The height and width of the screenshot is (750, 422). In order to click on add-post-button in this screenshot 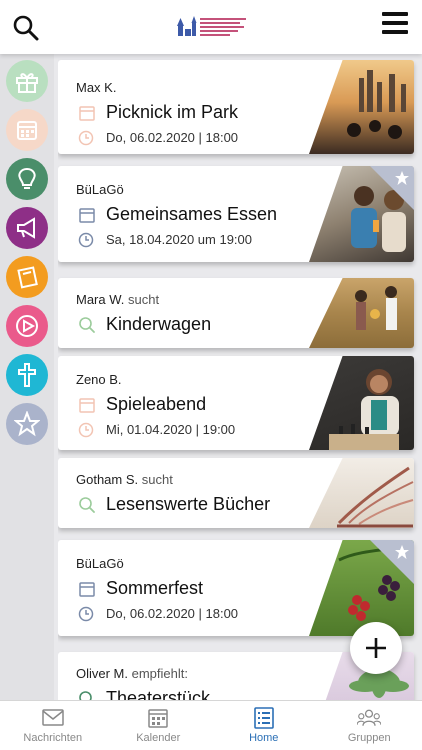, I will do `click(376, 648)`.